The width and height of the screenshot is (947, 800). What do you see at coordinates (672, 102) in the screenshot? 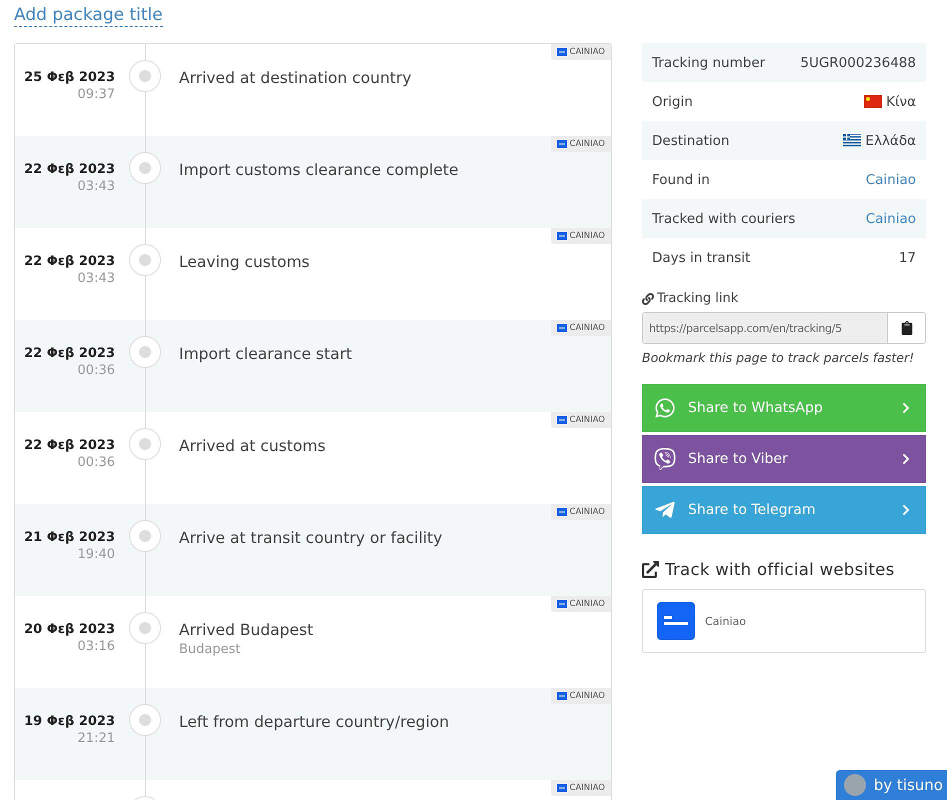
I see `info-label: Origin` at bounding box center [672, 102].